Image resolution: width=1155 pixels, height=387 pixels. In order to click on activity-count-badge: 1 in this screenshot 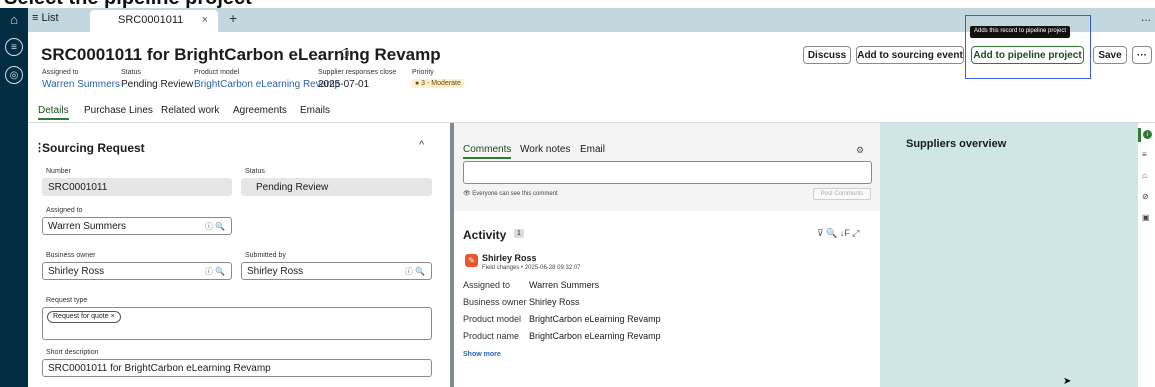, I will do `click(519, 233)`.